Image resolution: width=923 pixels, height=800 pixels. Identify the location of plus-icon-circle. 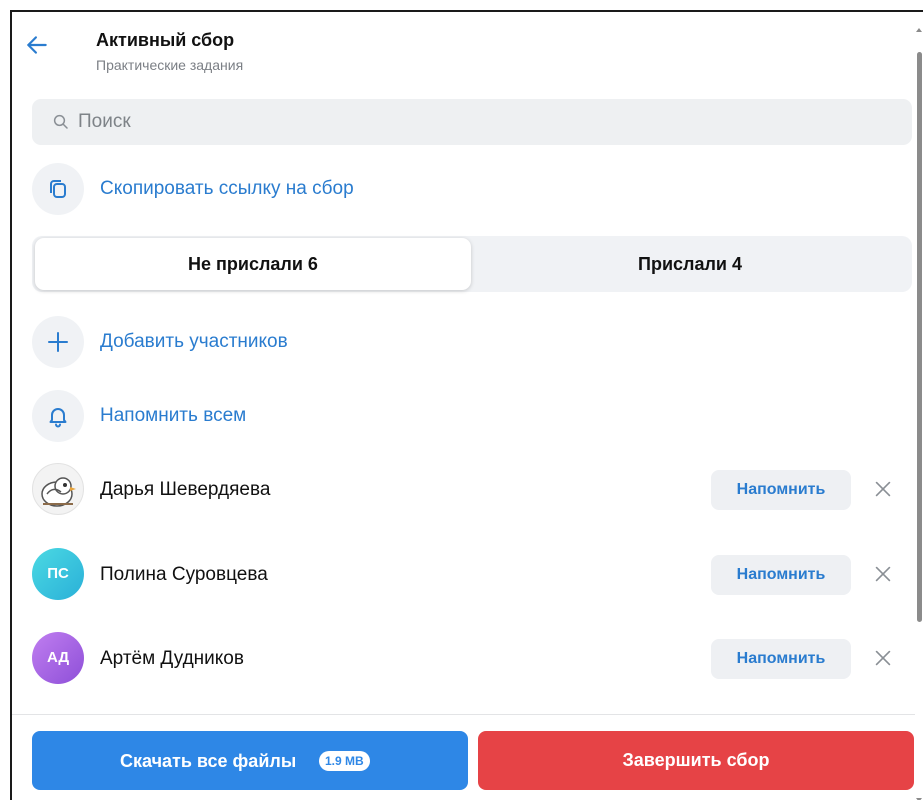
(58, 342).